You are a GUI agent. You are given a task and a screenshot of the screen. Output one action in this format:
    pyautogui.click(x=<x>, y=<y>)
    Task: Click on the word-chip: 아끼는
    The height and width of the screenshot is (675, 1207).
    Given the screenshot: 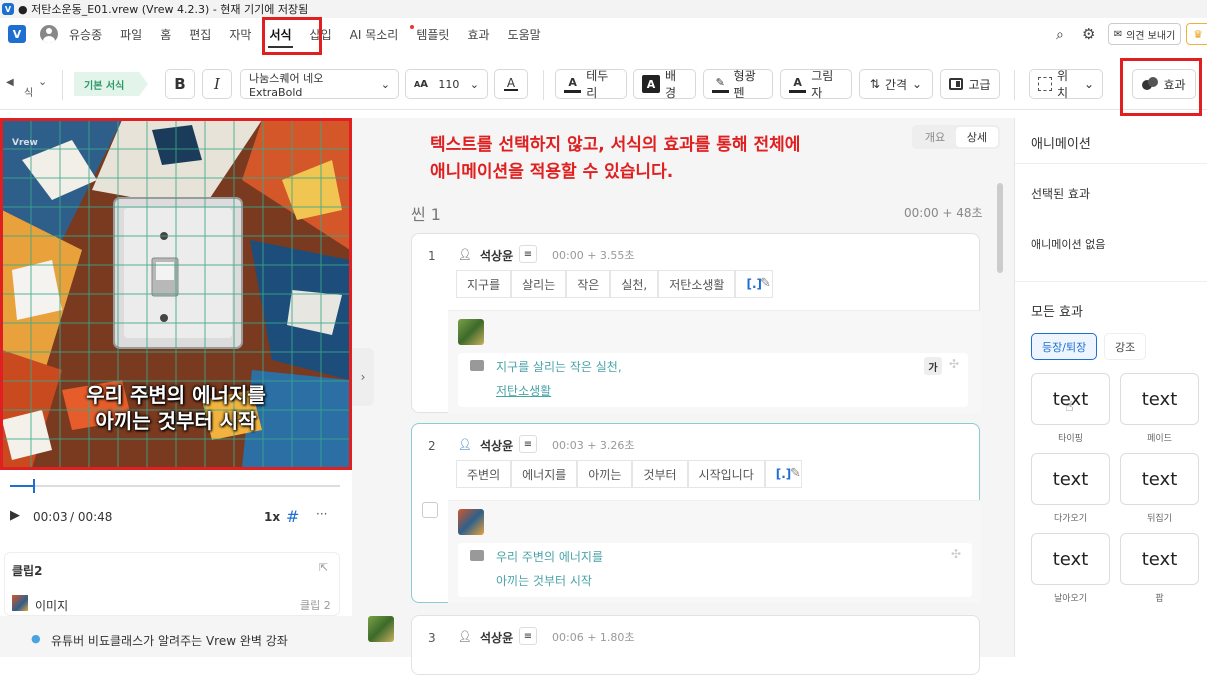 What is the action you would take?
    pyautogui.click(x=605, y=474)
    